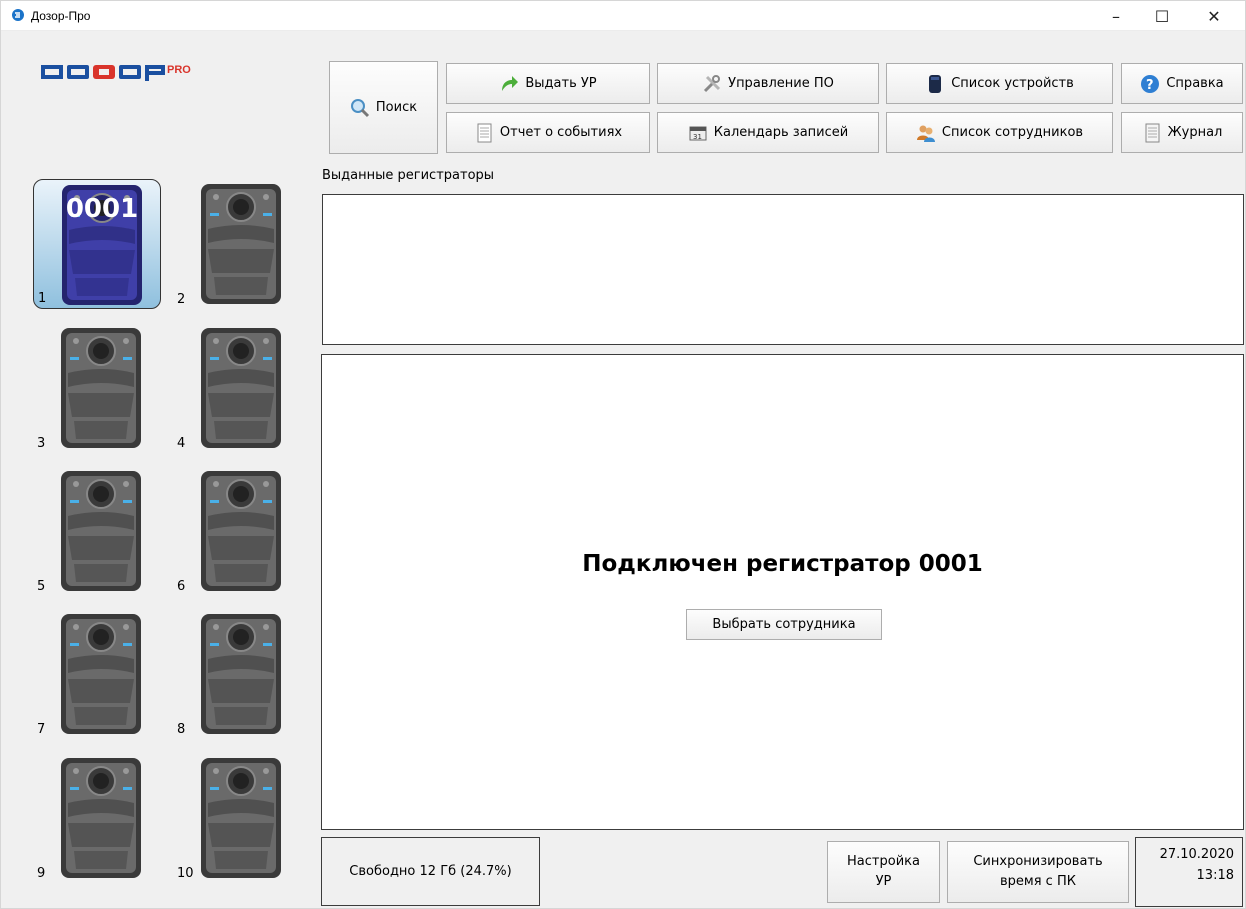 The image size is (1246, 909). I want to click on app-icon, so click(18, 15).